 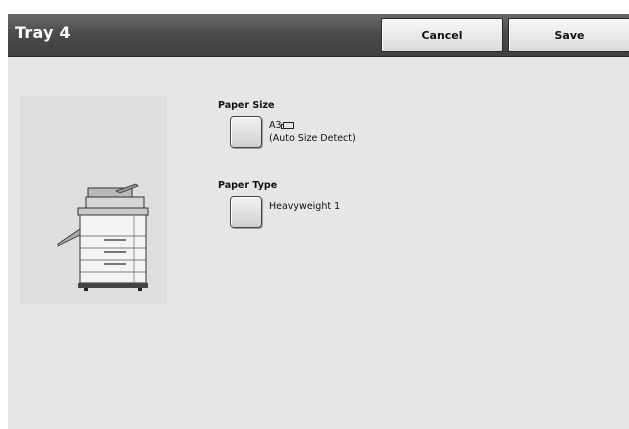 I want to click on cancel-button: Cancel, so click(x=442, y=35).